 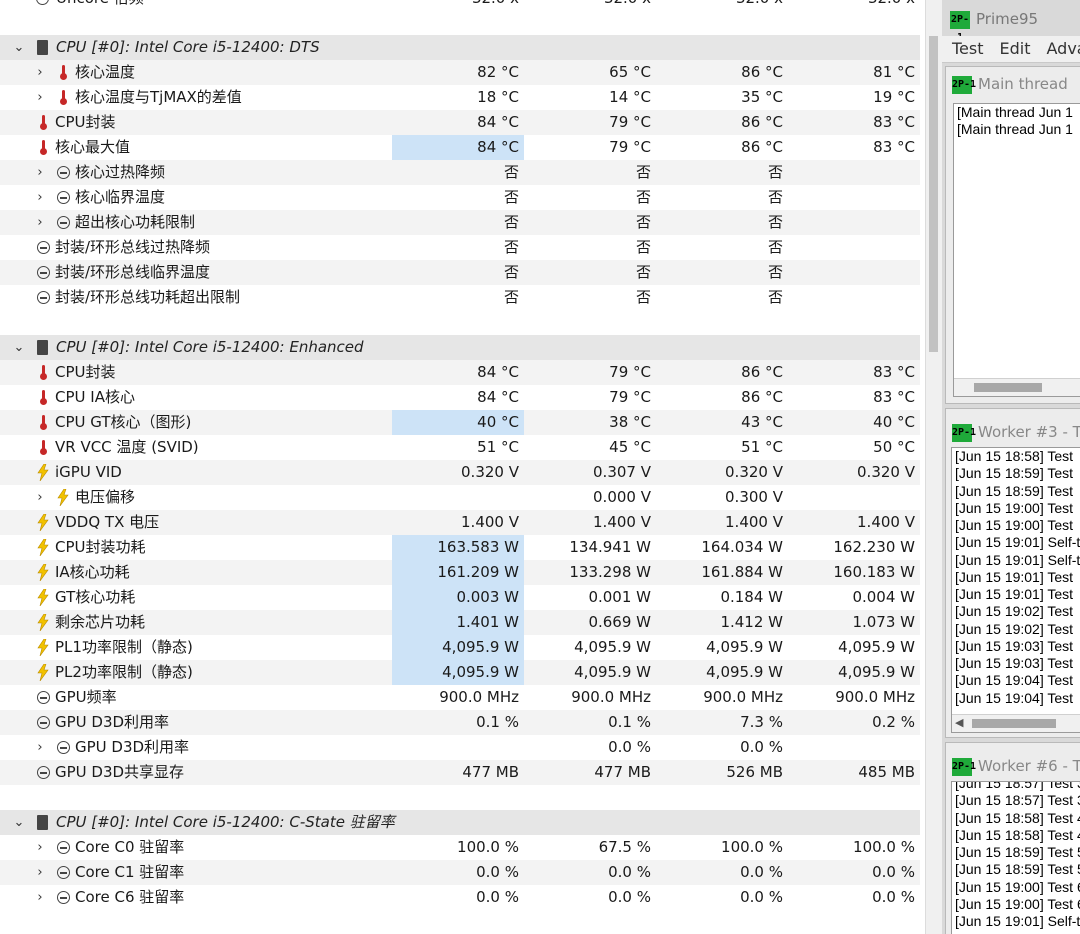 I want to click on sensor-group-header: ⌄ CPU [#0]: Intel Core i5-12400: Enhanced, so click(x=460, y=347).